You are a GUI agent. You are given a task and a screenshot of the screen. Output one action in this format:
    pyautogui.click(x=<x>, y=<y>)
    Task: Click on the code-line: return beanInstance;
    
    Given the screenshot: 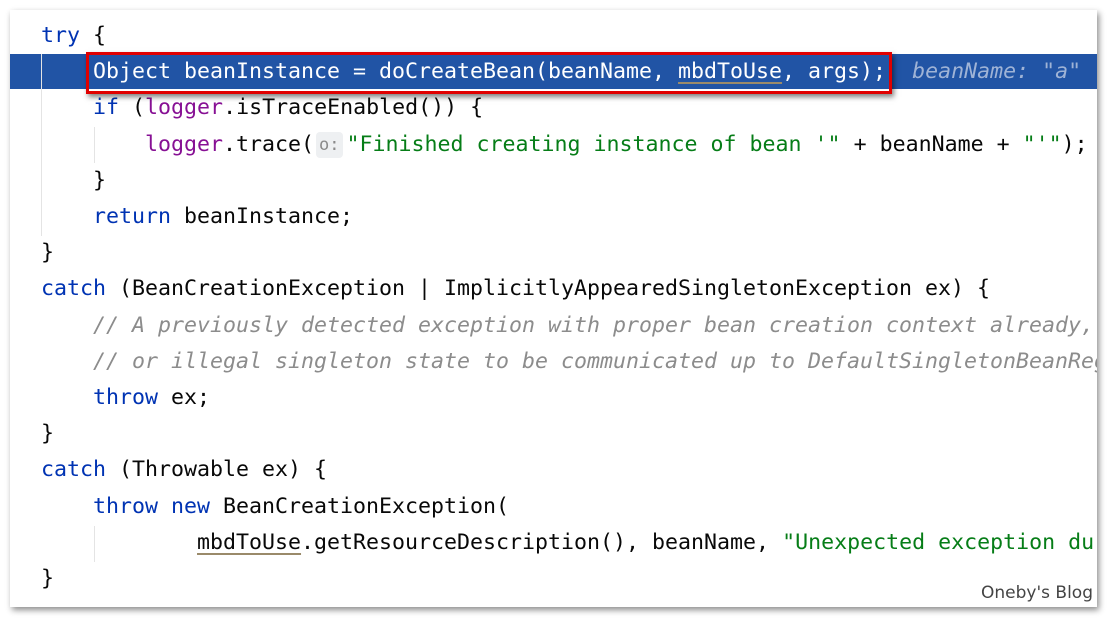 What is the action you would take?
    pyautogui.click(x=197, y=217)
    